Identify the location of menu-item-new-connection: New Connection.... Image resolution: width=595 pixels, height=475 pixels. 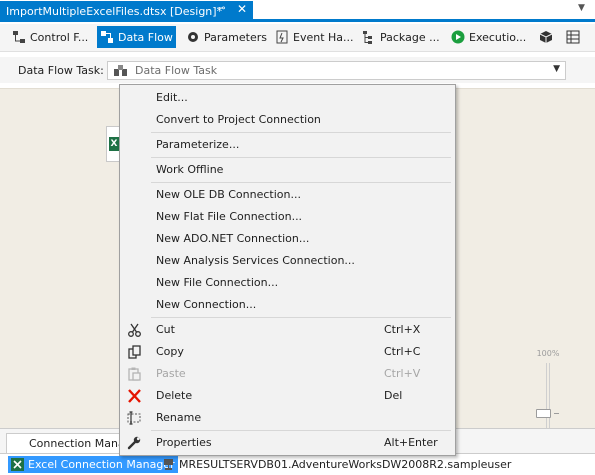
(287, 305).